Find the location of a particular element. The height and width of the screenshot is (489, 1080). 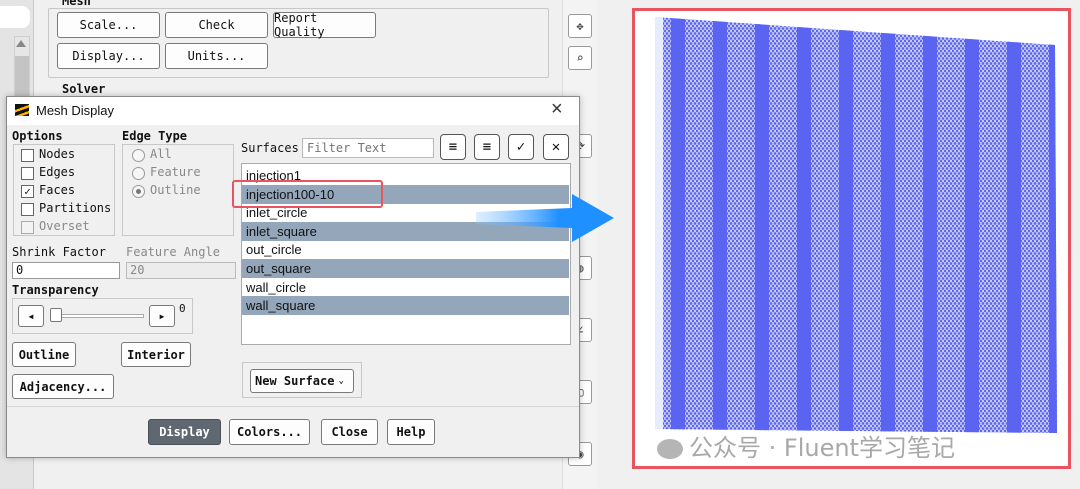

highlight-box is located at coordinates (307, 194).